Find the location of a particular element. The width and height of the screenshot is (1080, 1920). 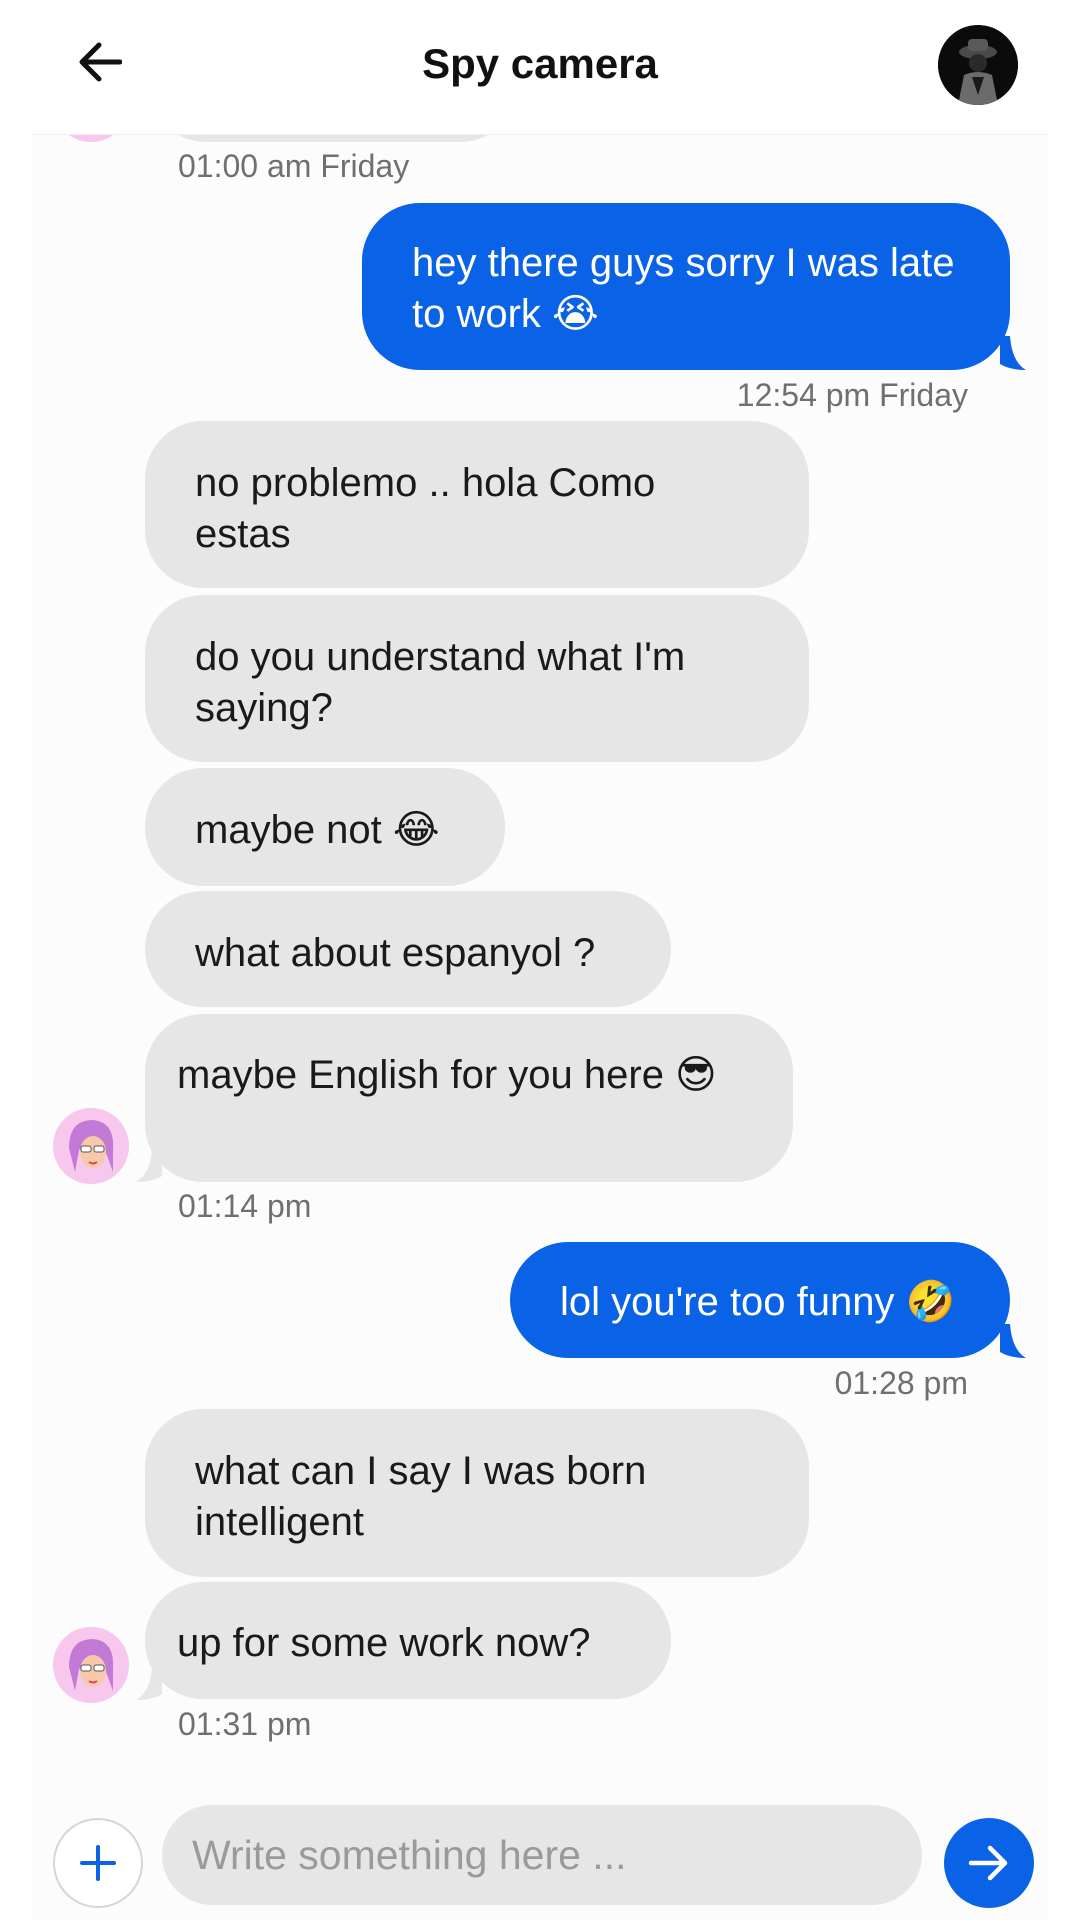

message-bubble-incoming: what can I say I was born intelligent is located at coordinates (477, 1493).